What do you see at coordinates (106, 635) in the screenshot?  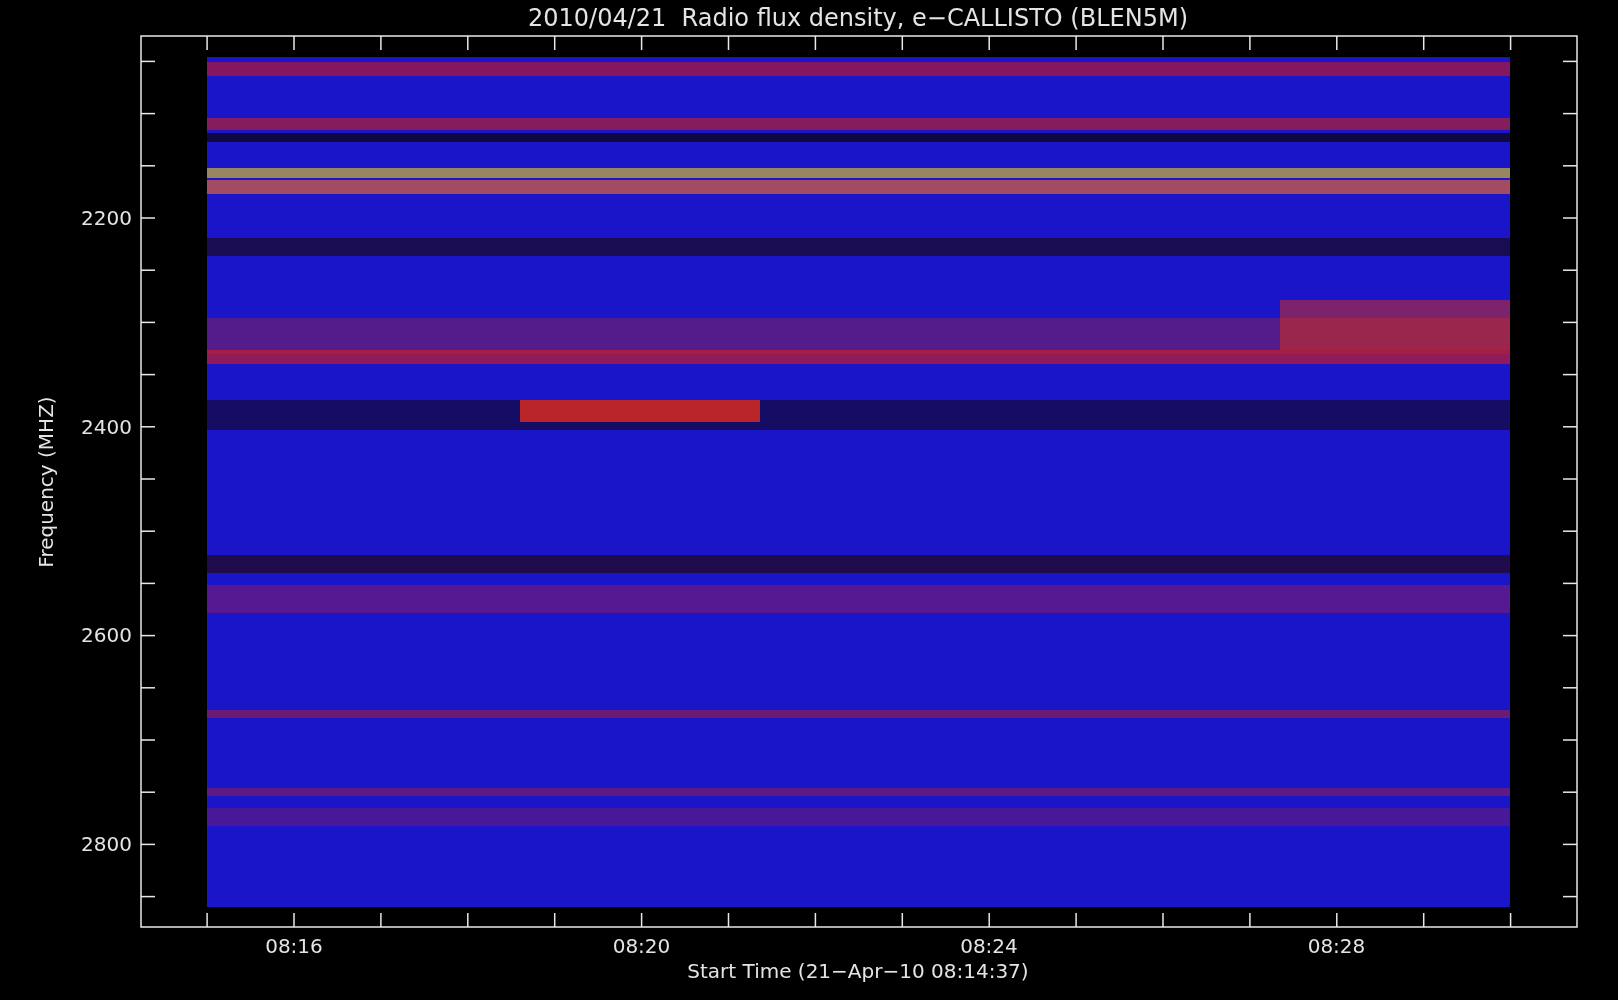 I see `y-tick-label: 2600` at bounding box center [106, 635].